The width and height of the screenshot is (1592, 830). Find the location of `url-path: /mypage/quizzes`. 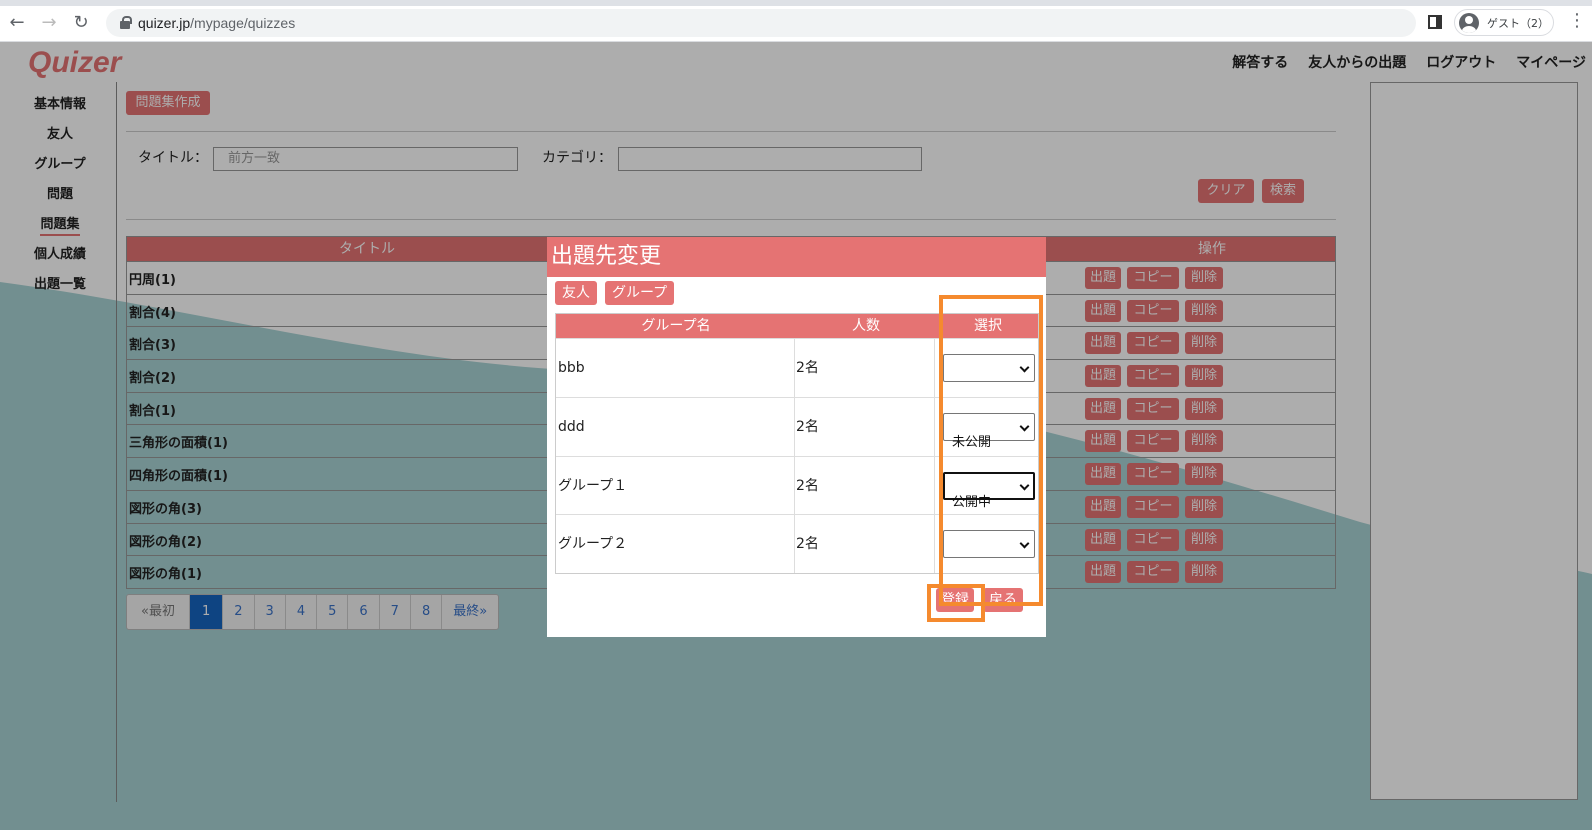

url-path: /mypage/quizzes is located at coordinates (243, 23).